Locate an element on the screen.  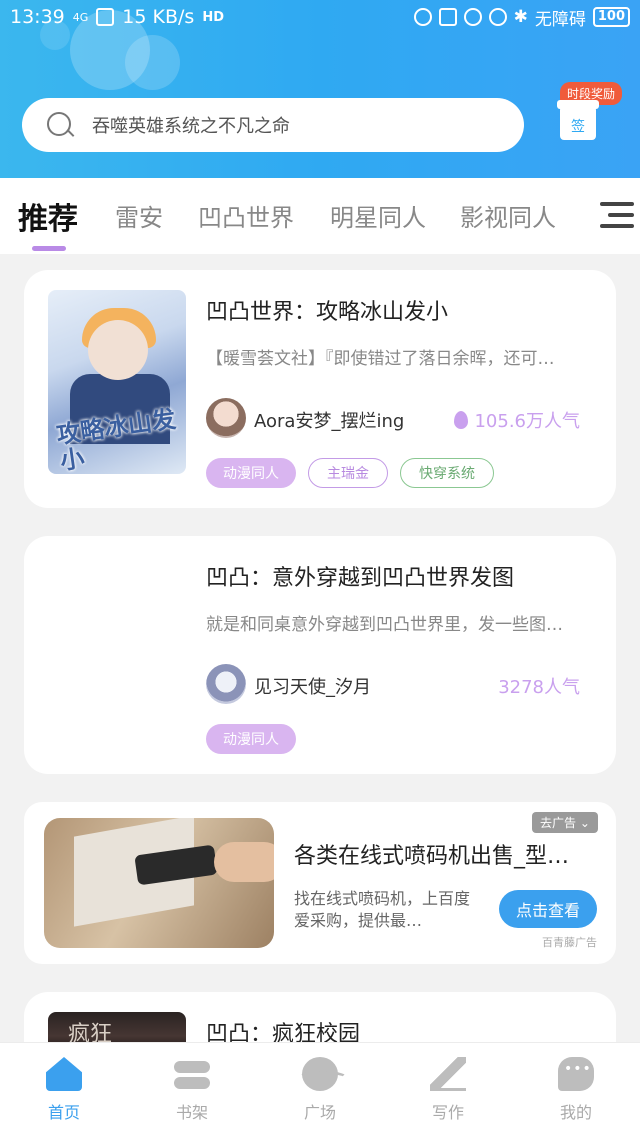
tab-aotu-world: 凹凸世界 is located at coordinates (246, 215).